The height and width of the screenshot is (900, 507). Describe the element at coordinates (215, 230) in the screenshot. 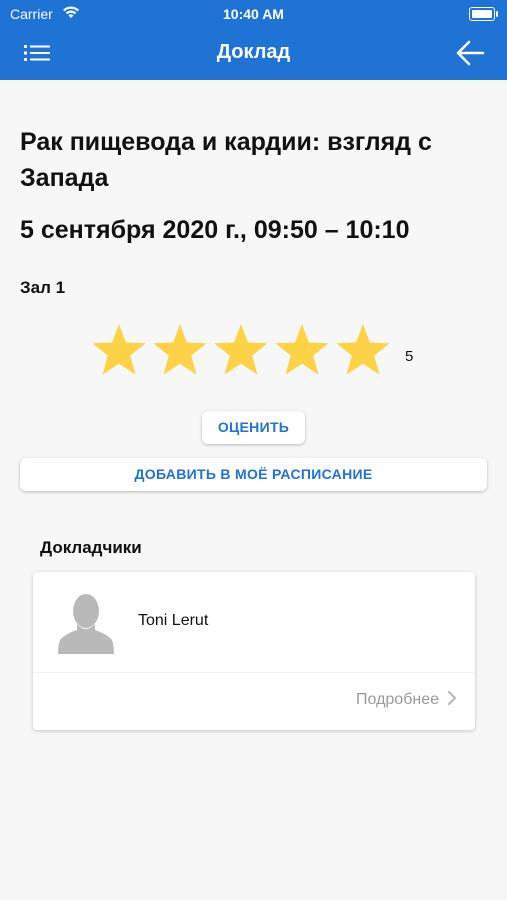

I see `talk-datetime: 5 сентября 2020 г., 09:50 – 10:10` at that location.